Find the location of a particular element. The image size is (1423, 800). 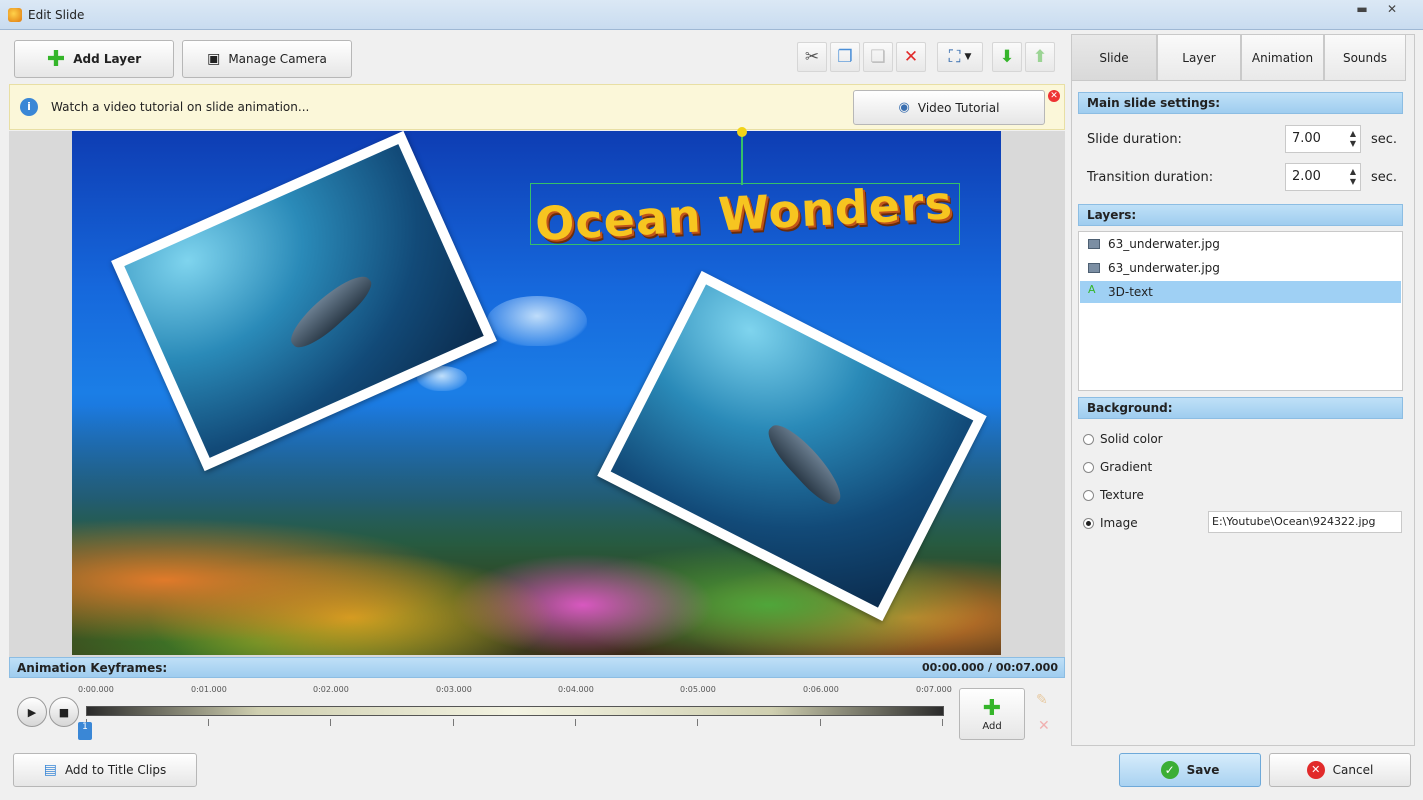

tick-label: 0:00.000 is located at coordinates (96, 689).